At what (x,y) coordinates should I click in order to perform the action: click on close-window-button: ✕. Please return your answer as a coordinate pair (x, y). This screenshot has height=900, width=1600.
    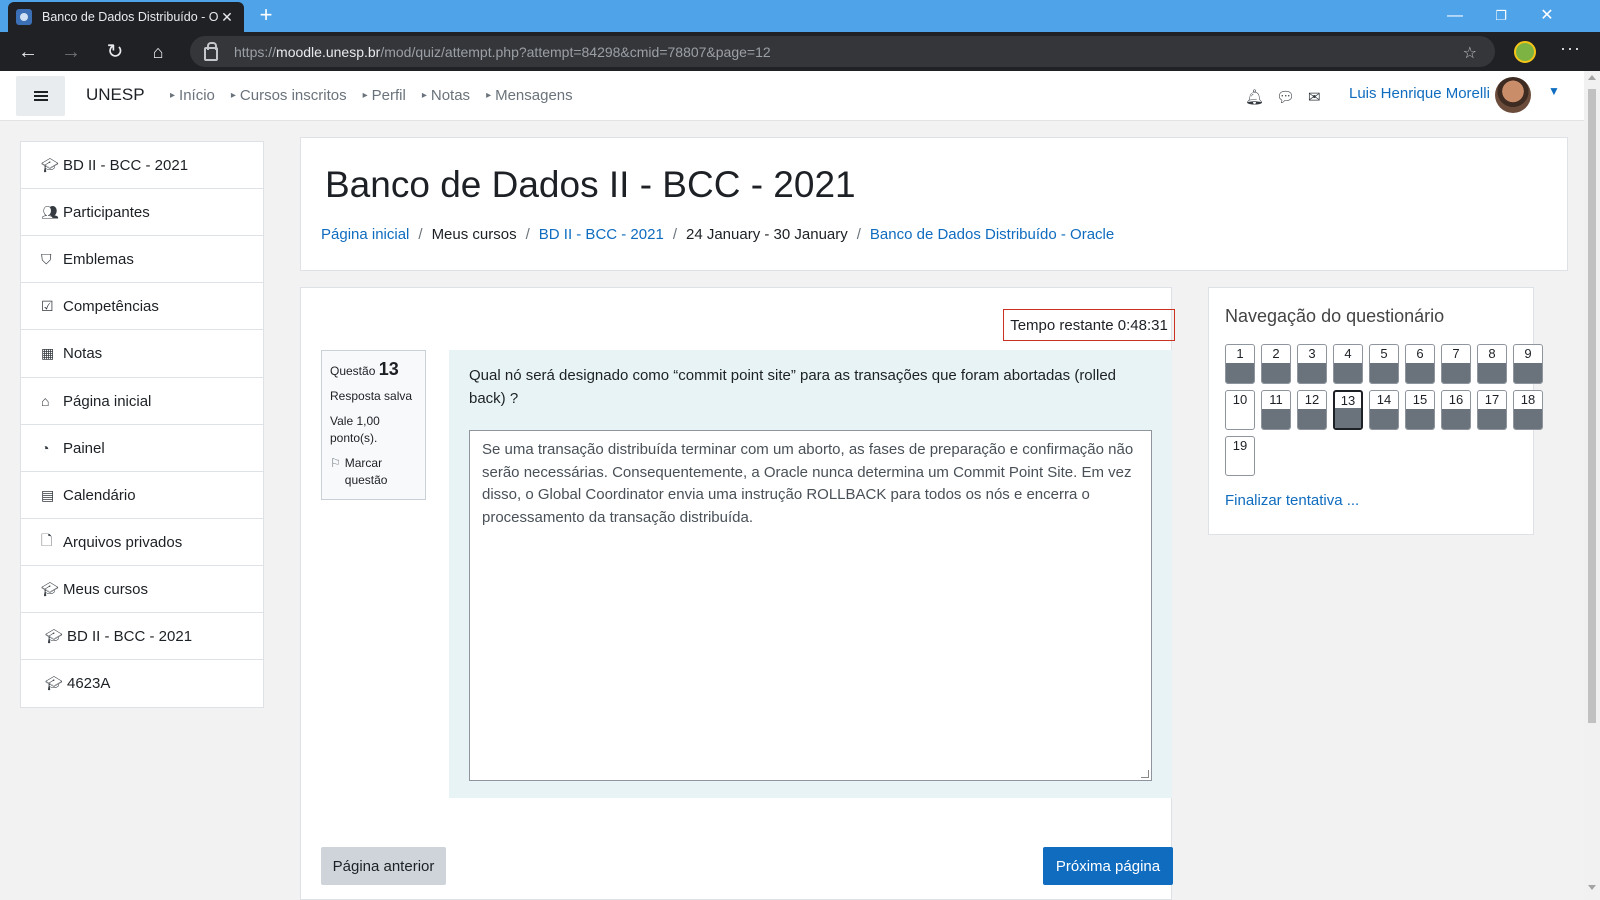
    Looking at the image, I should click on (1547, 16).